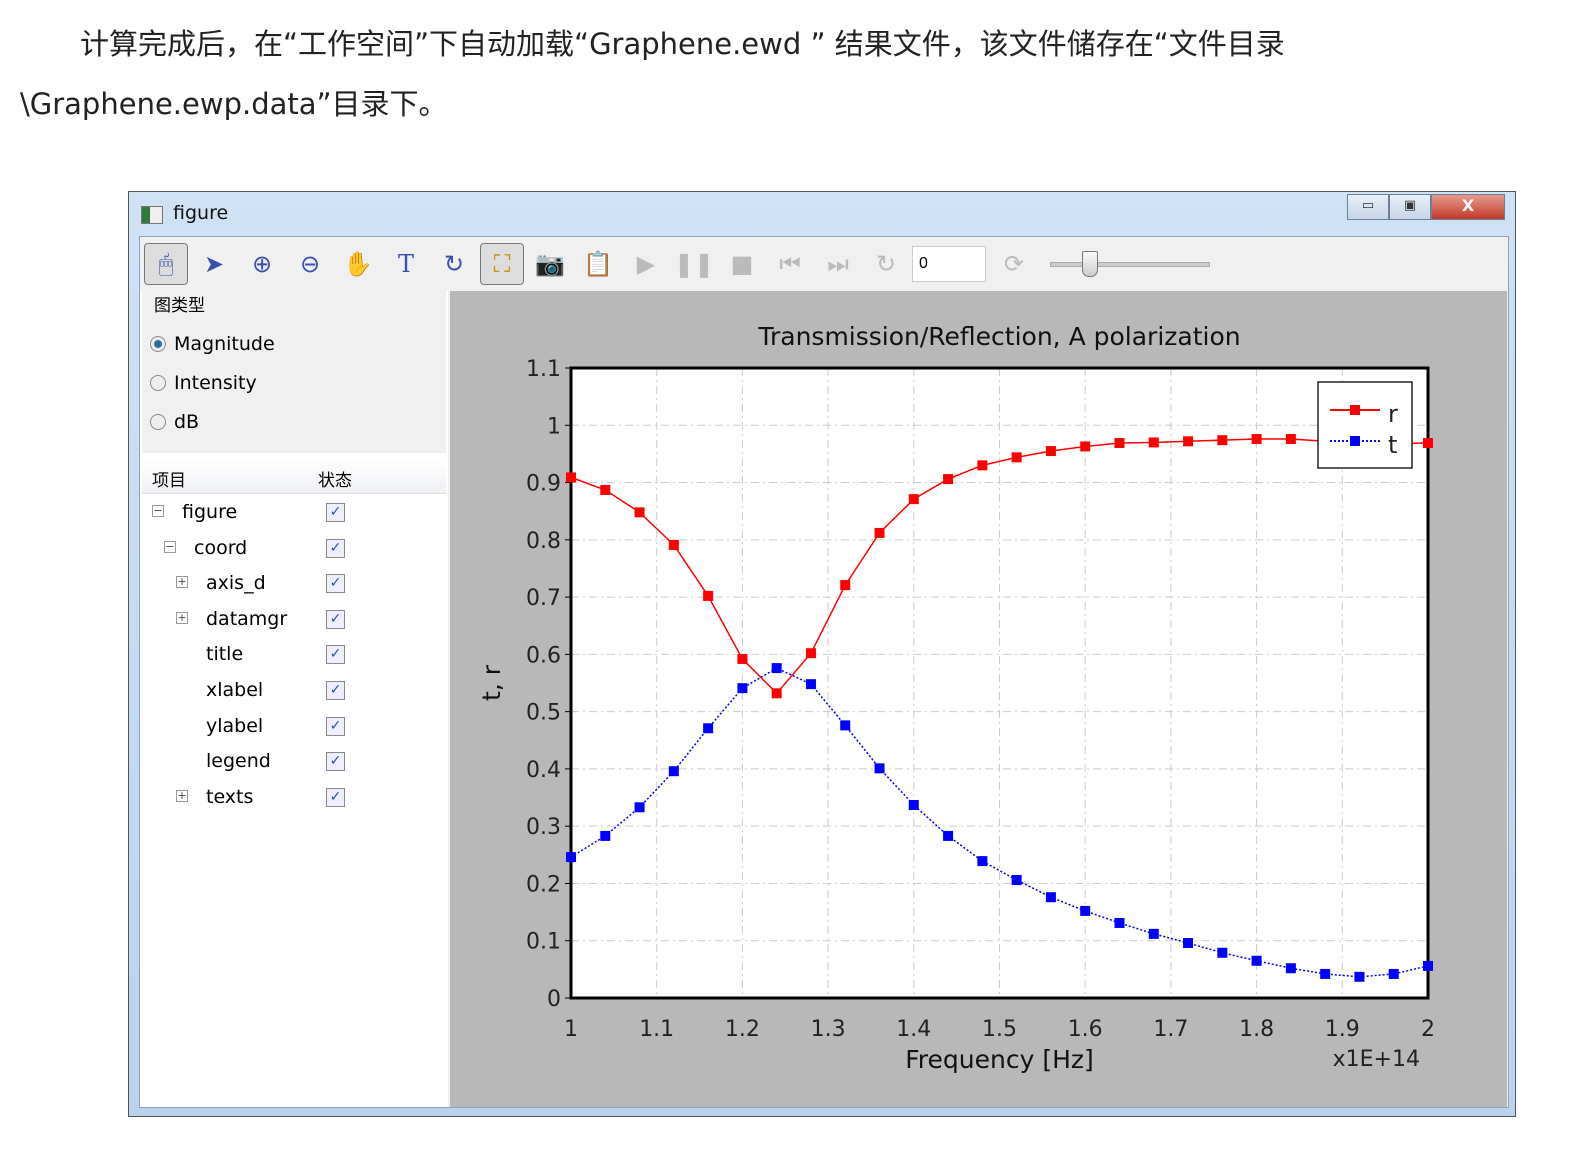 Image resolution: width=1587 pixels, height=1165 pixels. Describe the element at coordinates (292, 514) in the screenshot. I see `tree-row-figure: − figure ✓` at that location.